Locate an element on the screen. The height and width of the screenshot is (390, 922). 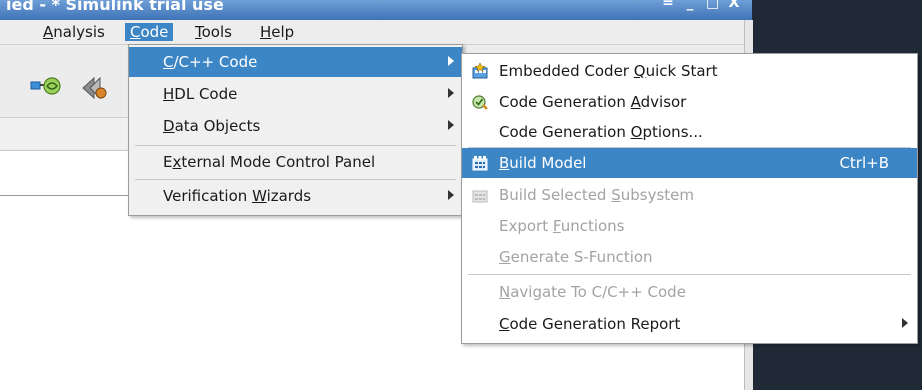
label-text: uild Model is located at coordinates (548, 163).